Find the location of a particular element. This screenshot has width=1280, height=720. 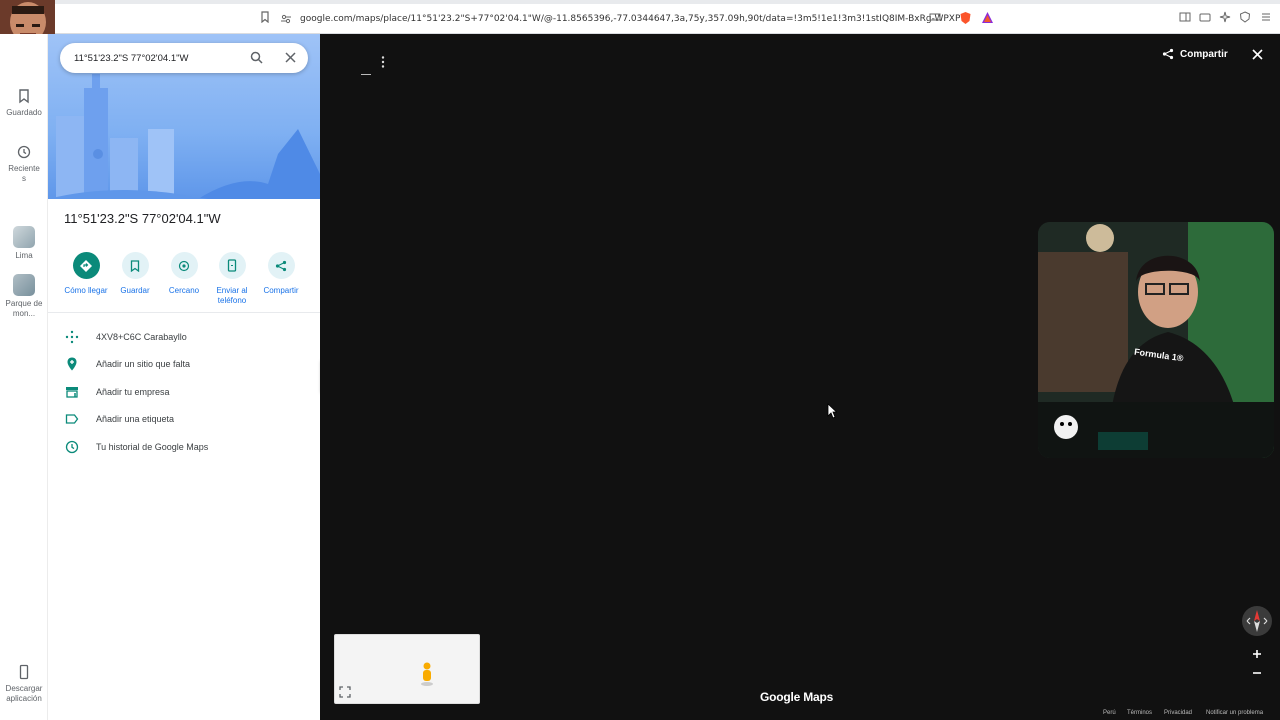

more-options-icon is located at coordinates (383, 62).